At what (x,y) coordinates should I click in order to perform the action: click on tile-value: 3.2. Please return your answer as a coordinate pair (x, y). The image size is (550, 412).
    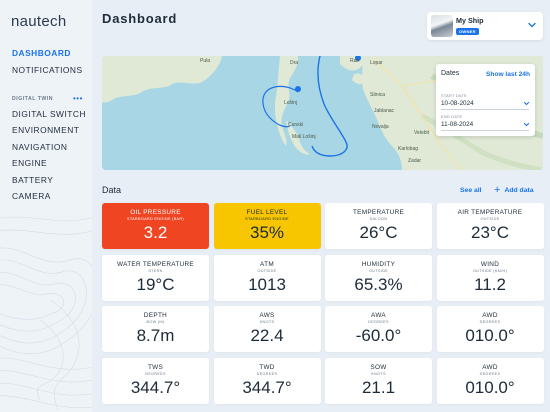
    Looking at the image, I should click on (155, 232).